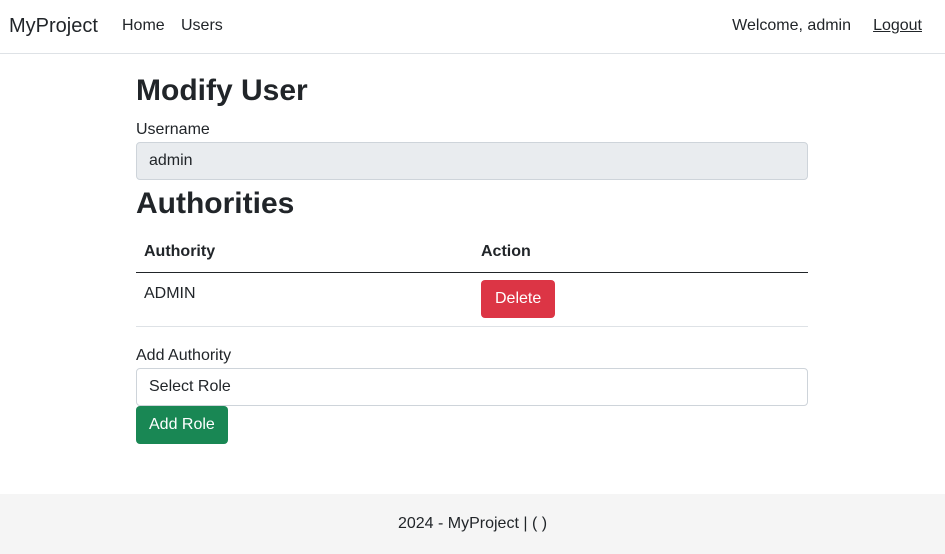 The height and width of the screenshot is (554, 945). Describe the element at coordinates (143, 26) in the screenshot. I see `nav-link-home: Home` at that location.